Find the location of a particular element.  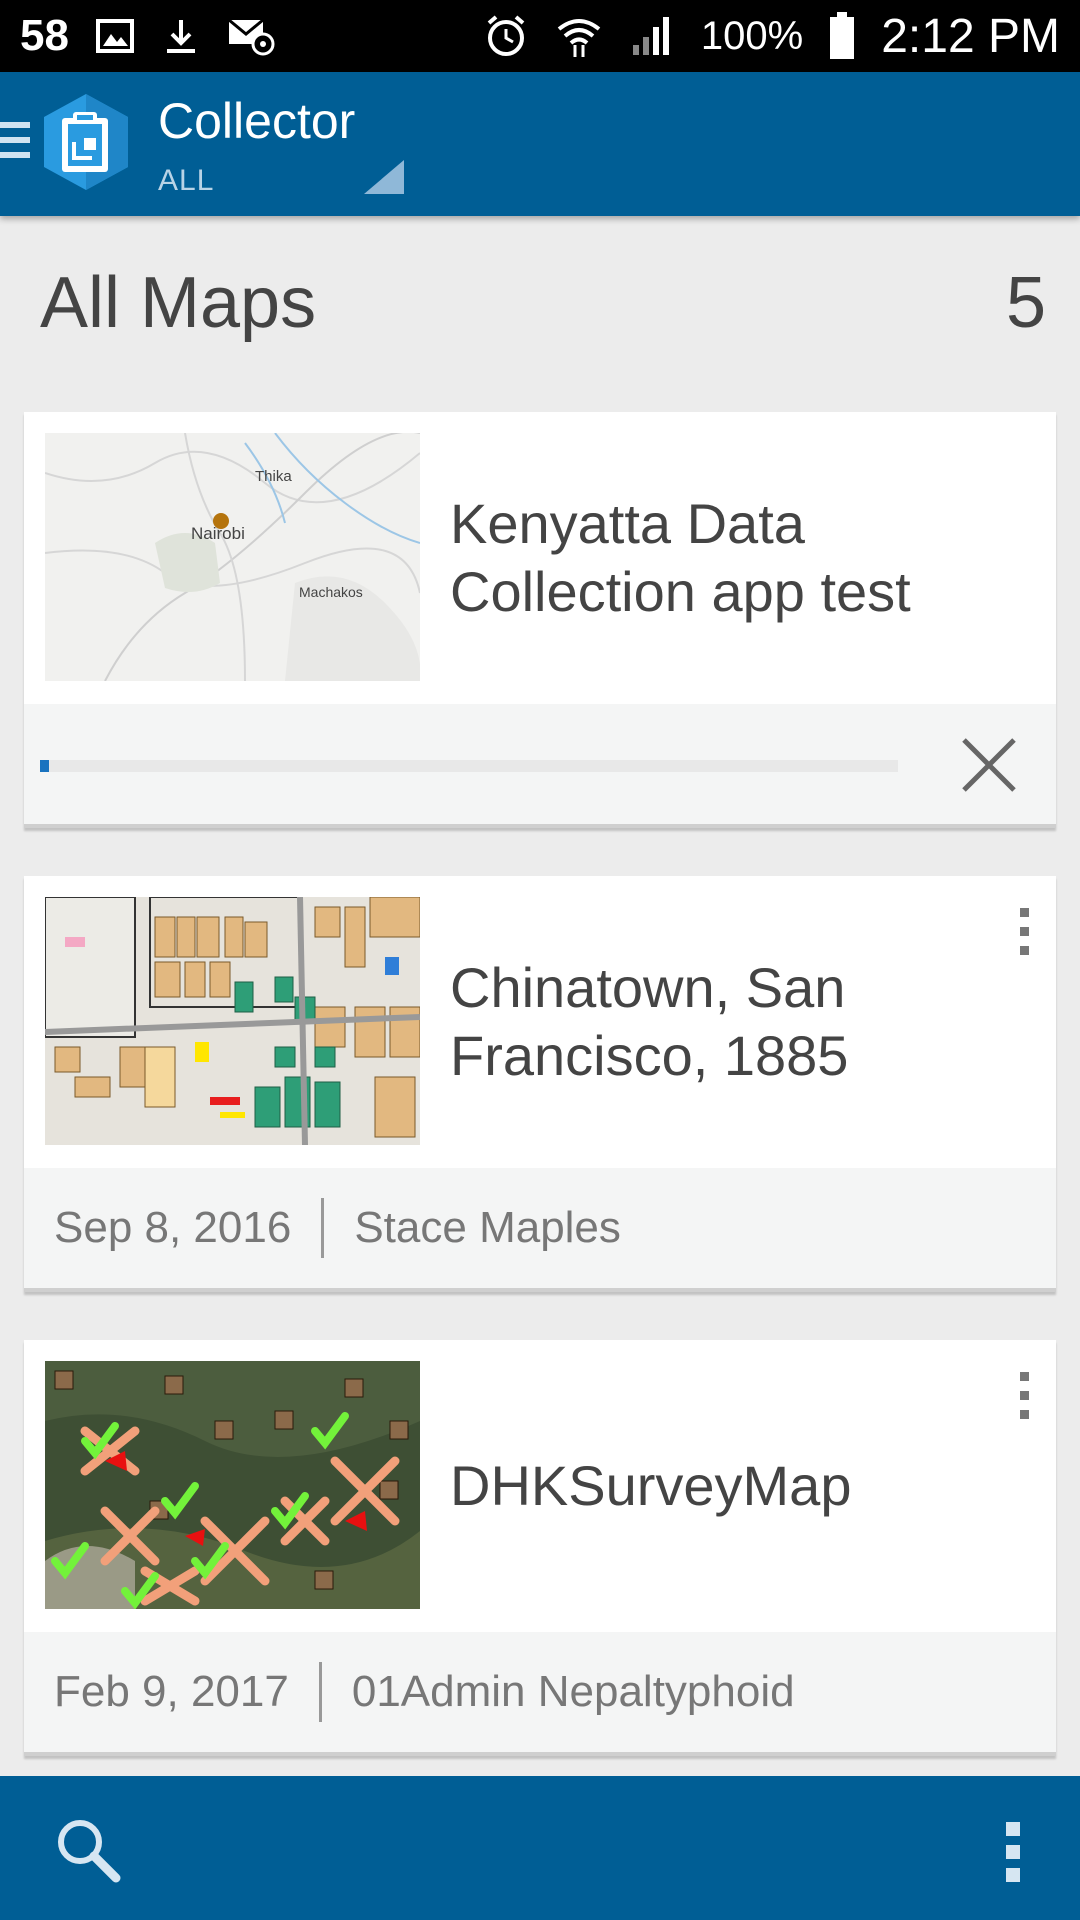

map-count: 5 is located at coordinates (1025, 303).